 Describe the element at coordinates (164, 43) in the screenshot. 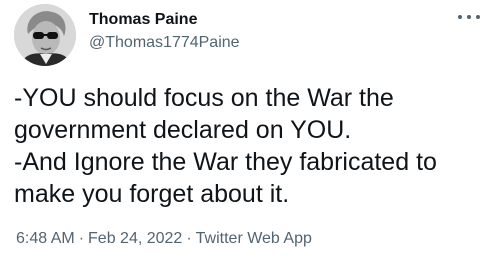

I see `author-handle: @Thomas1774Paine` at that location.